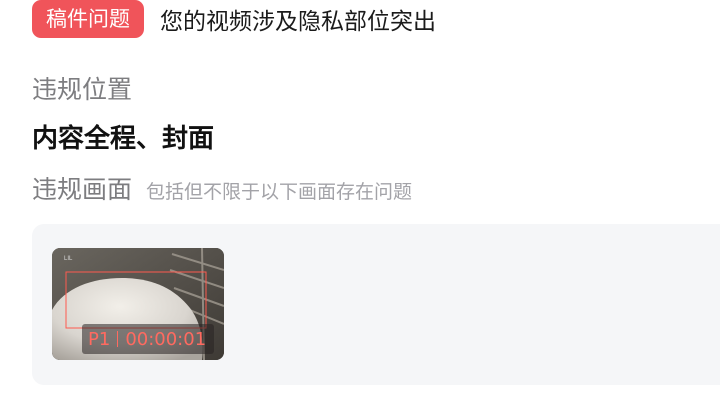  I want to click on violation-frames-label: 违规画面, so click(82, 189).